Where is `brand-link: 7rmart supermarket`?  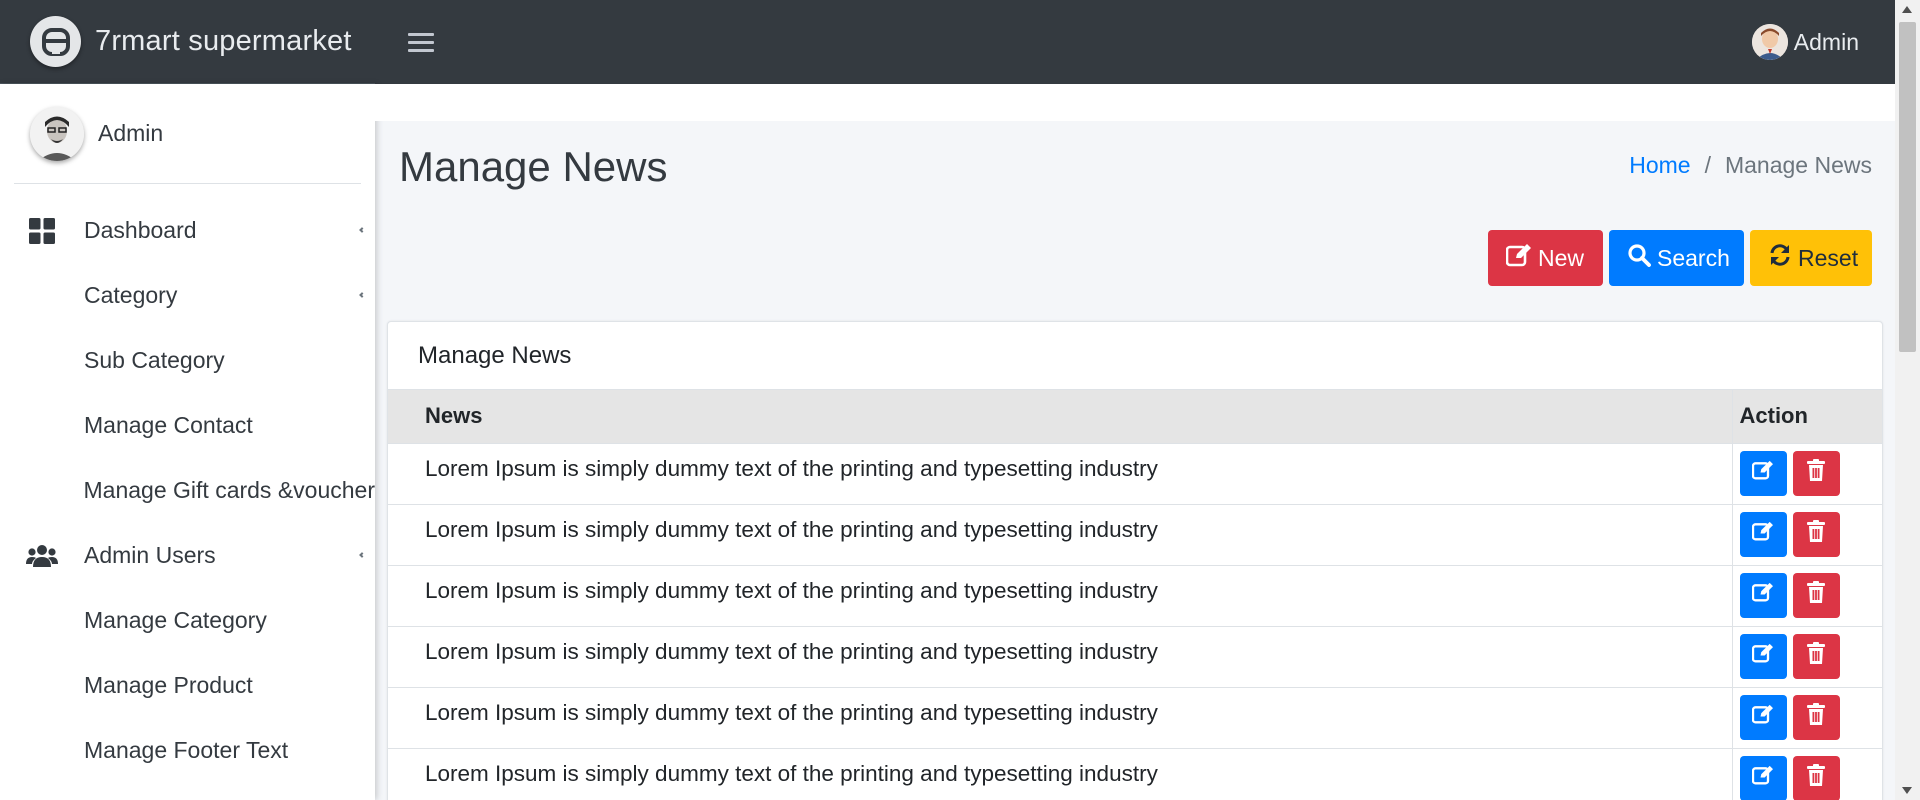 brand-link: 7rmart supermarket is located at coordinates (187, 42).